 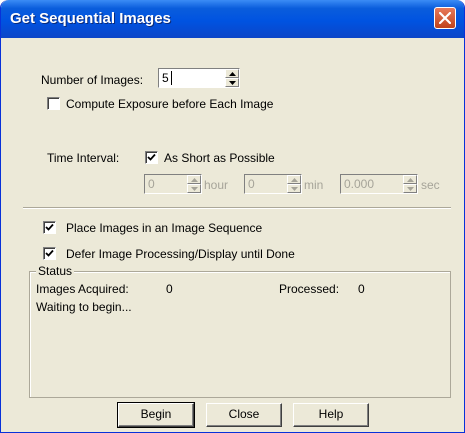 I want to click on number-of-images-value: 5, so click(x=165, y=78).